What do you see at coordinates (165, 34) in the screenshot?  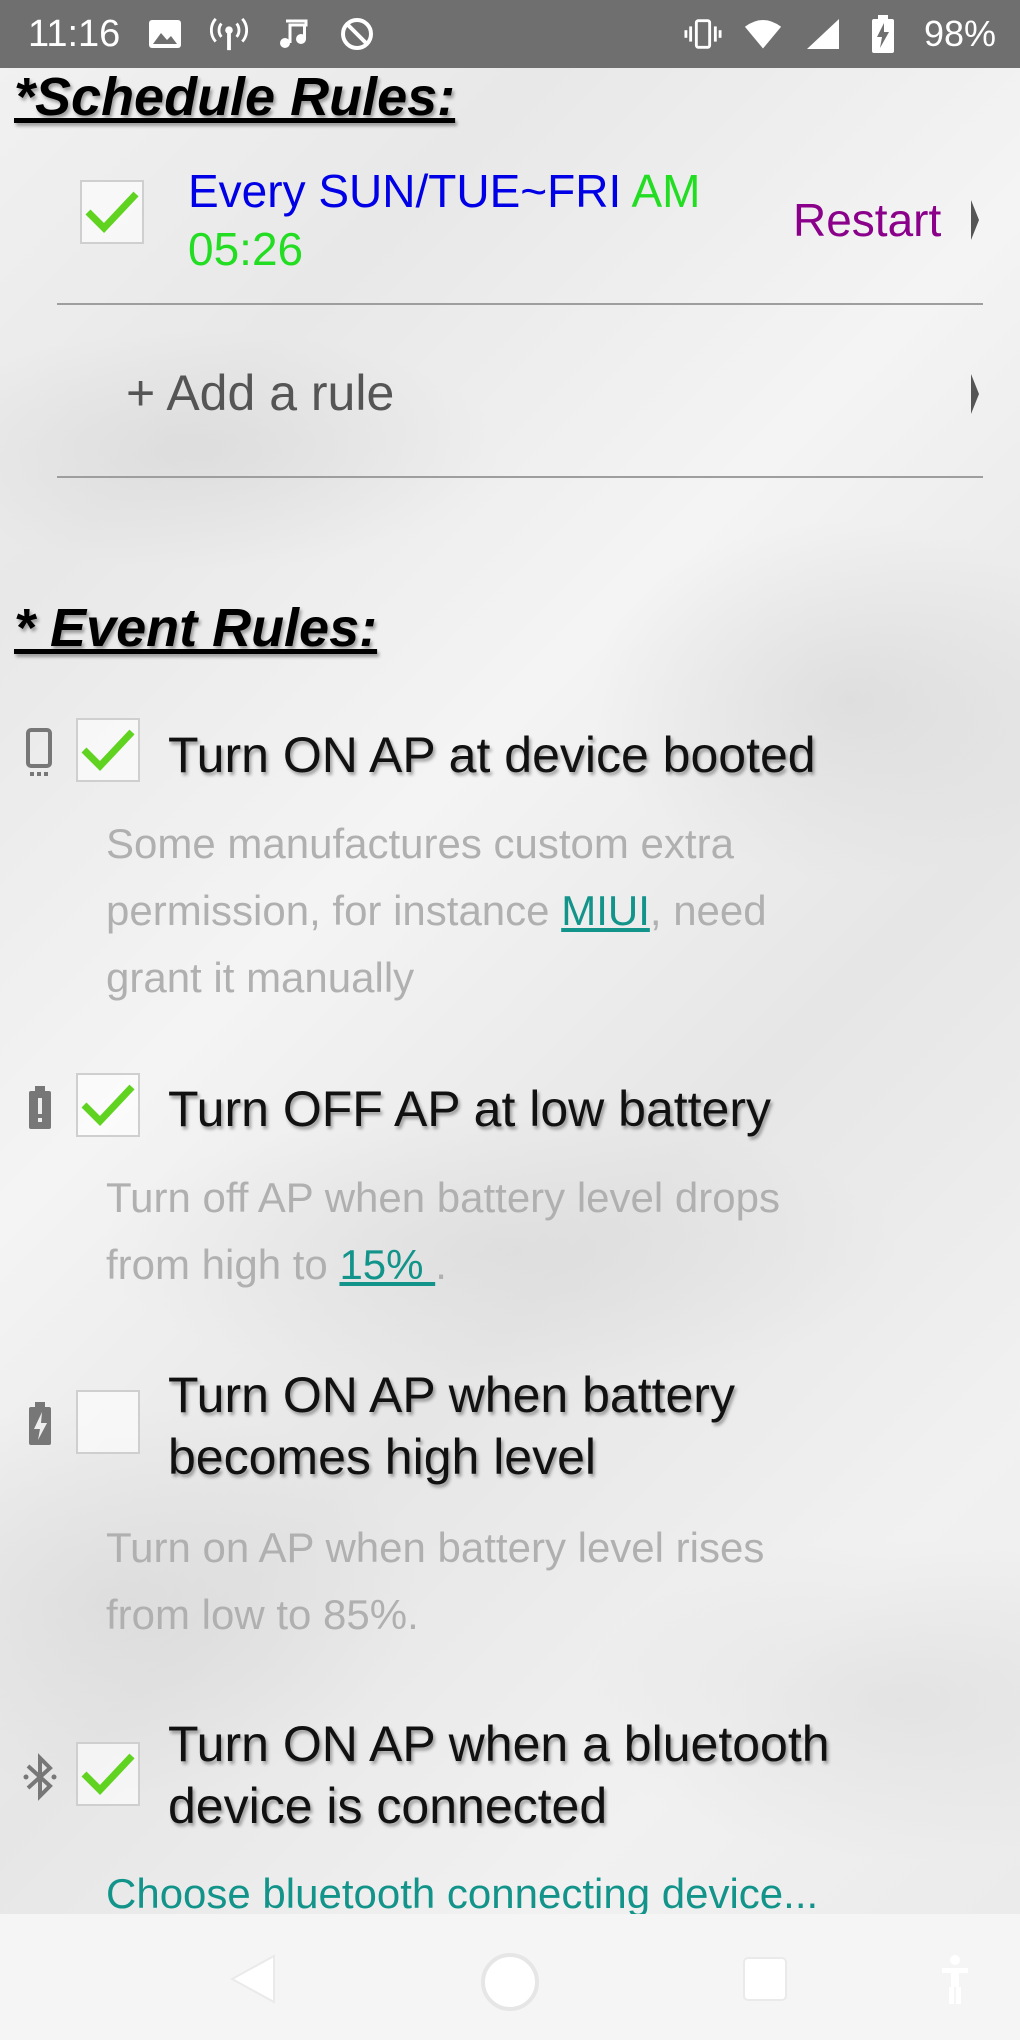 I see `image-icon` at bounding box center [165, 34].